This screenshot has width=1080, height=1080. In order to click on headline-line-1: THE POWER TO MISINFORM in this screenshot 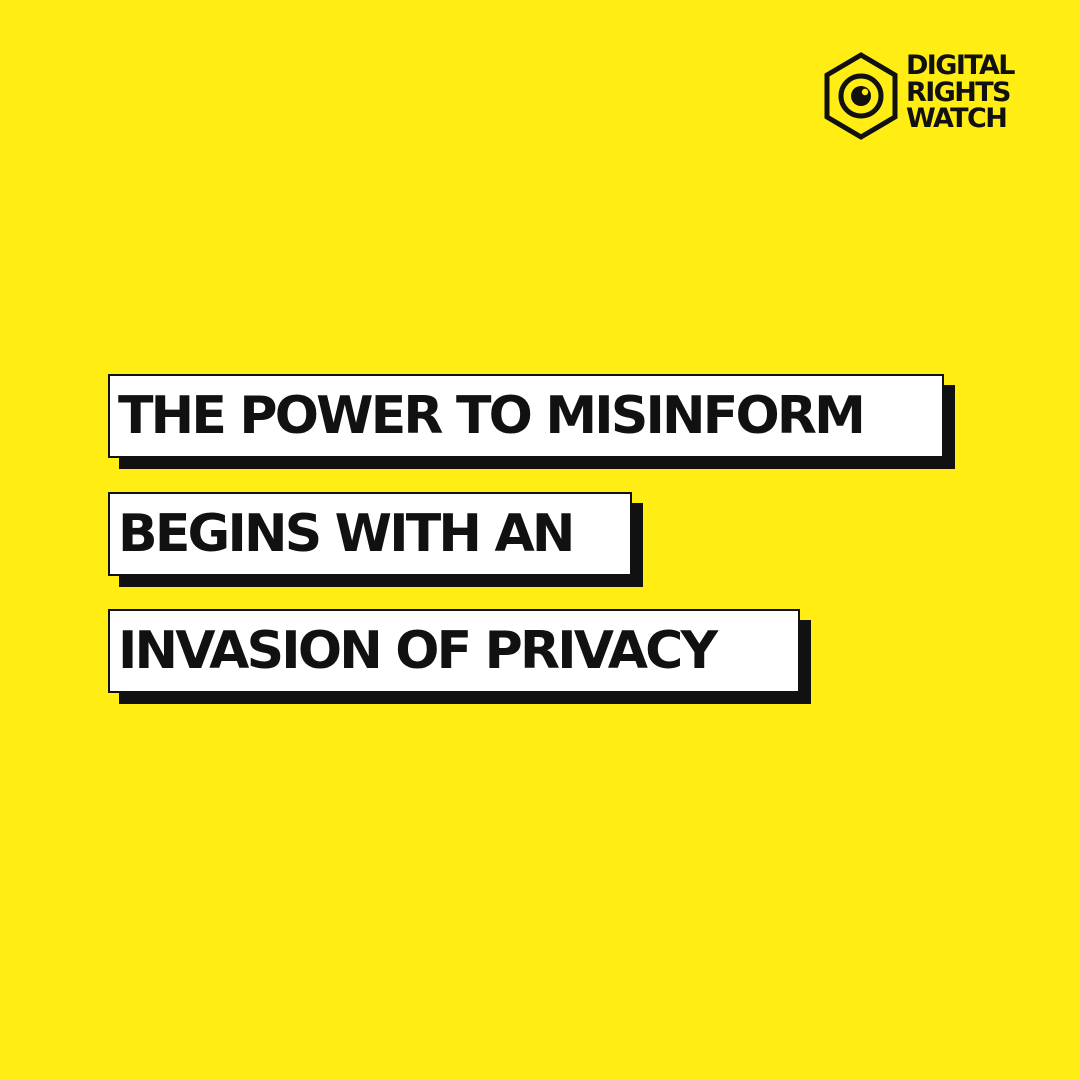, I will do `click(531, 421)`.